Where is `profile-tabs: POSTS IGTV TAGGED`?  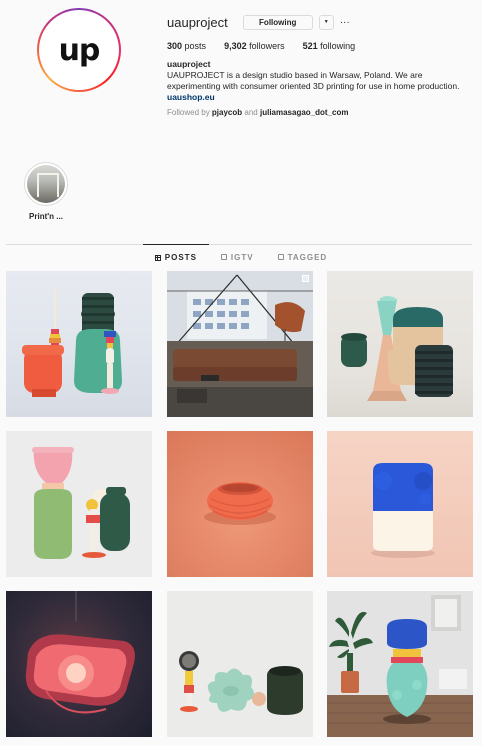 profile-tabs: POSTS IGTV TAGGED is located at coordinates (241, 257).